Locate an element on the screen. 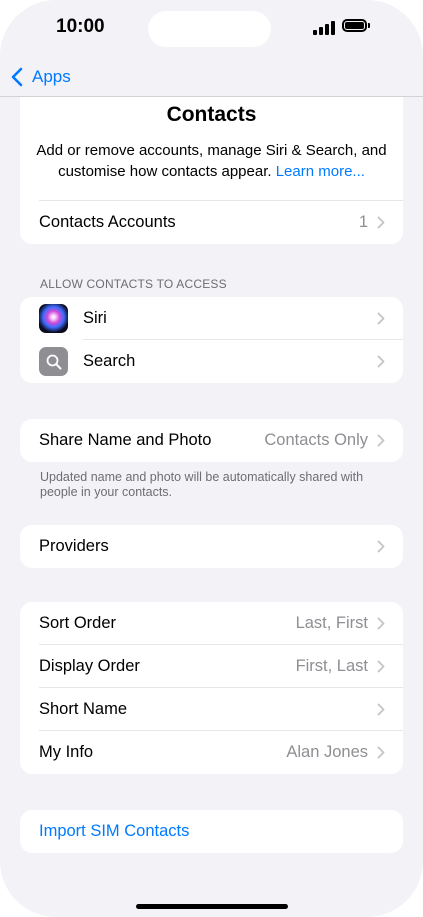 This screenshot has width=423, height=917. signal-icon is located at coordinates (325, 28).